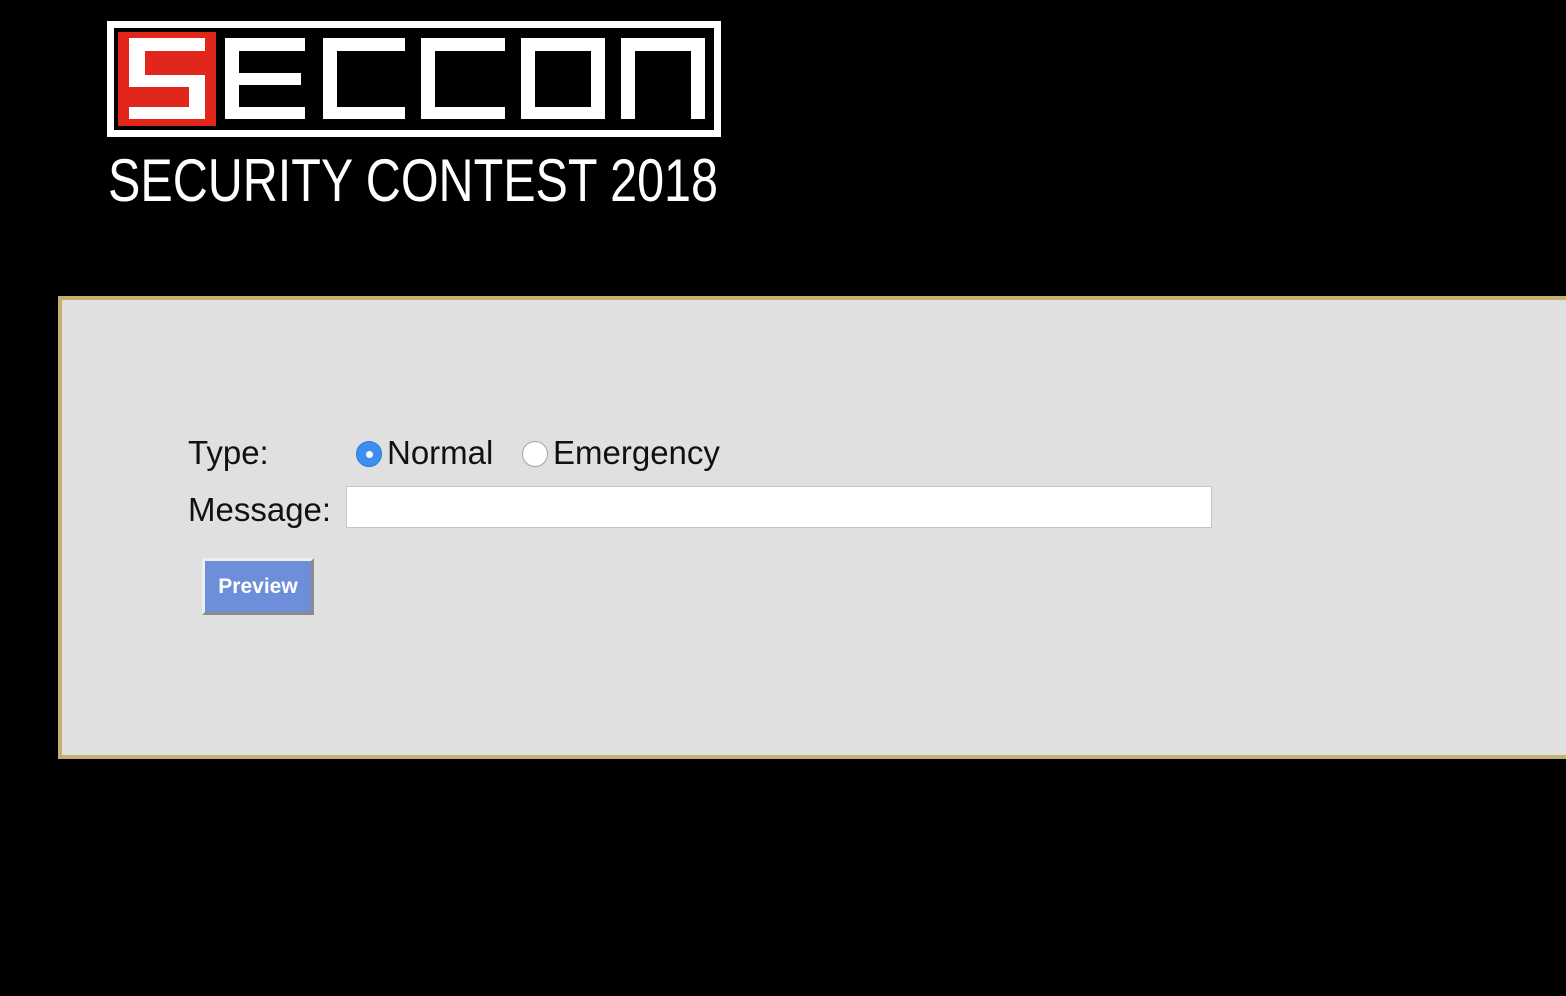 This screenshot has height=996, width=1566. What do you see at coordinates (258, 586) in the screenshot?
I see `preview-button: Preview` at bounding box center [258, 586].